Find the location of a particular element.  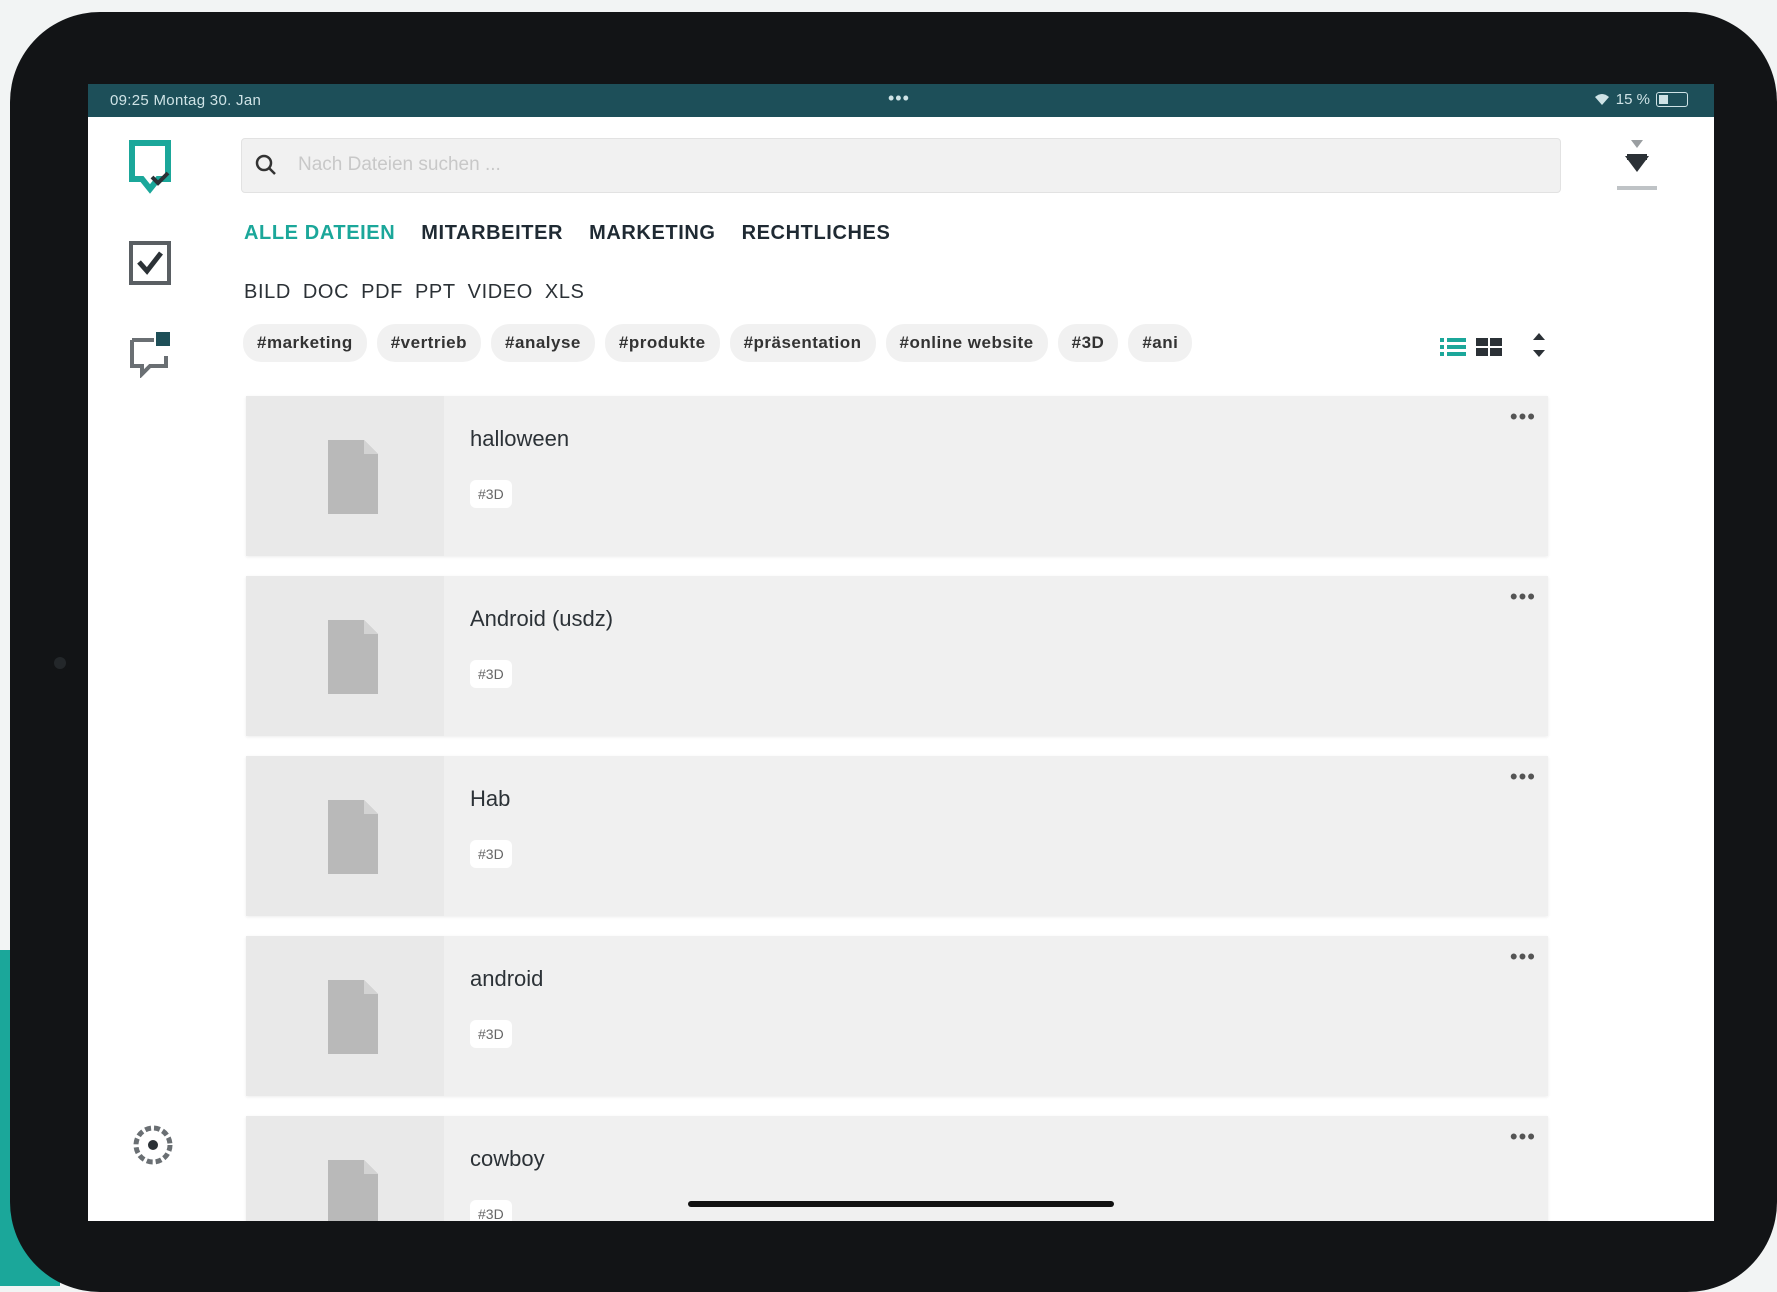

tag-chip: #ani is located at coordinates (1160, 343).